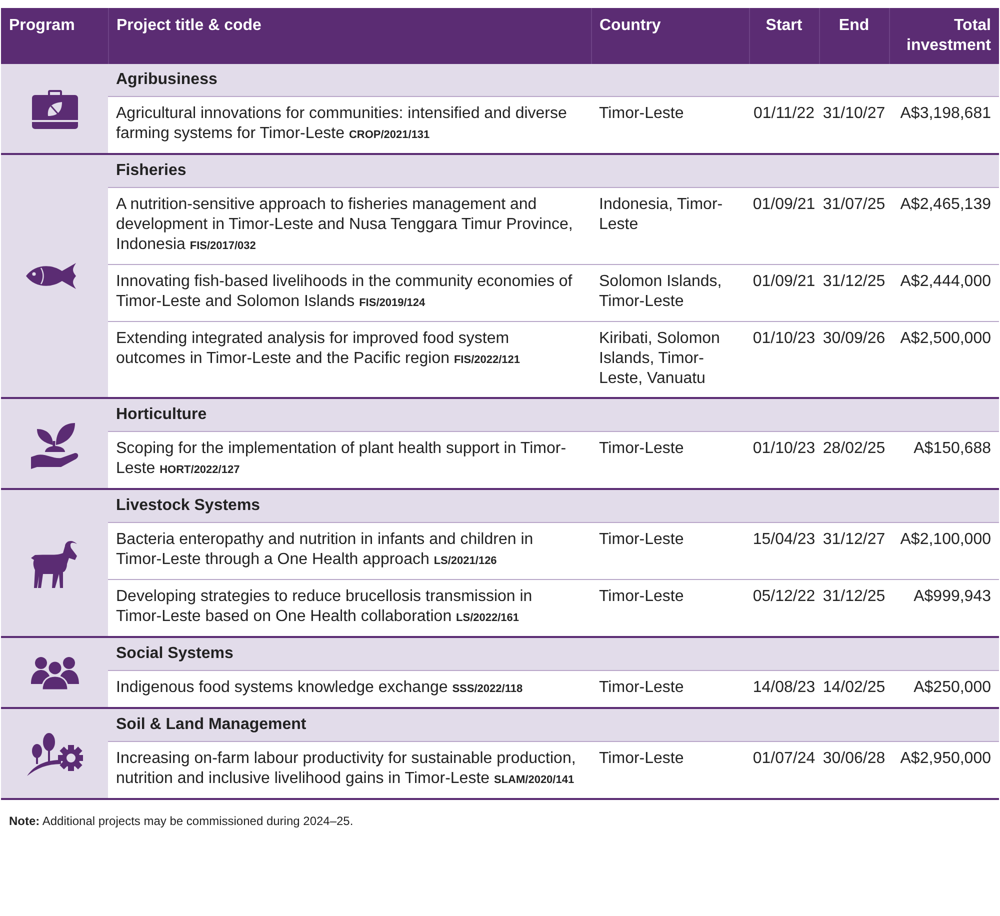 This screenshot has height=916, width=1000. Describe the element at coordinates (553, 415) in the screenshot. I see `program-name: Horticulture` at that location.